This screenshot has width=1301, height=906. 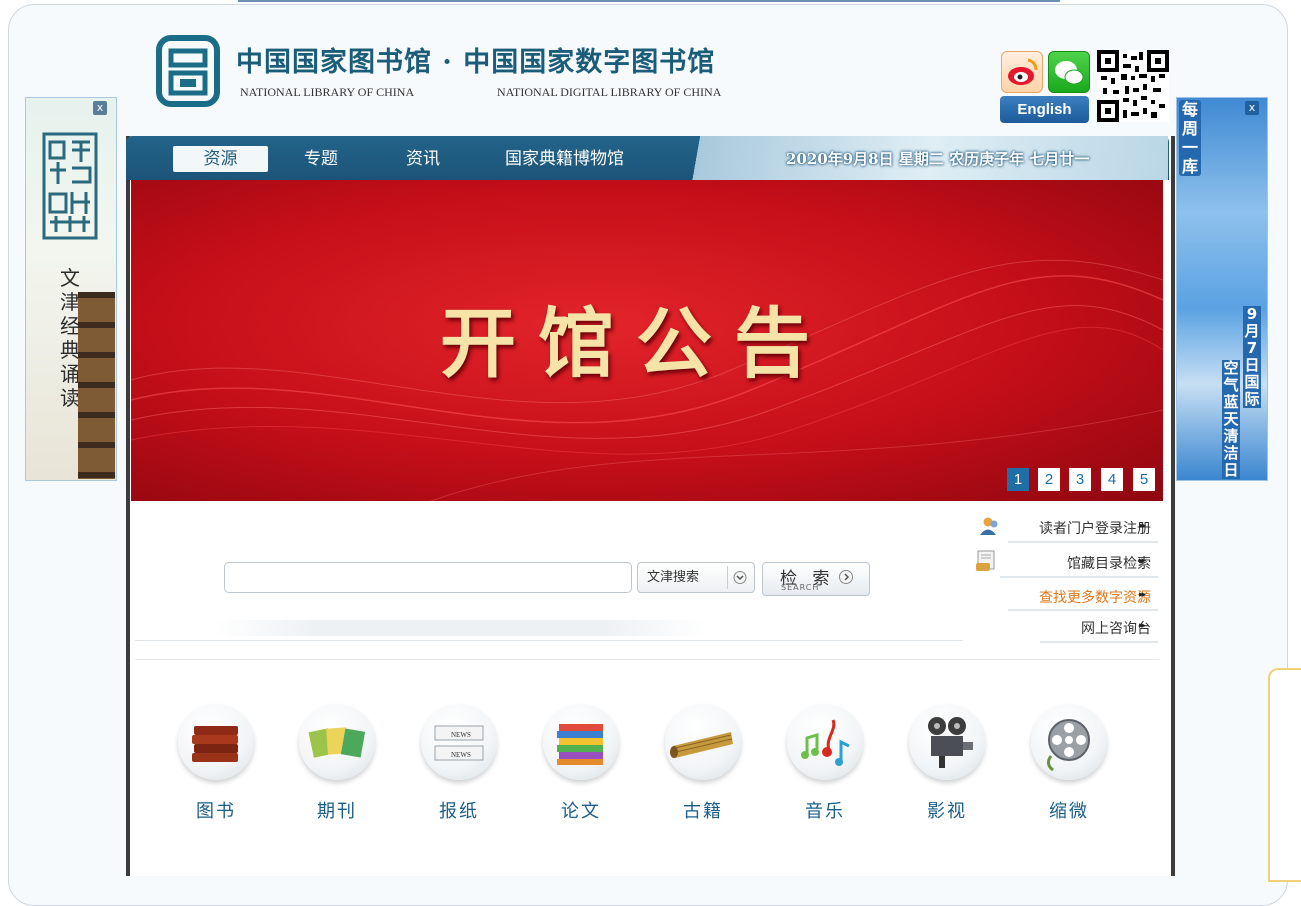 What do you see at coordinates (216, 742) in the screenshot?
I see `books-icon` at bounding box center [216, 742].